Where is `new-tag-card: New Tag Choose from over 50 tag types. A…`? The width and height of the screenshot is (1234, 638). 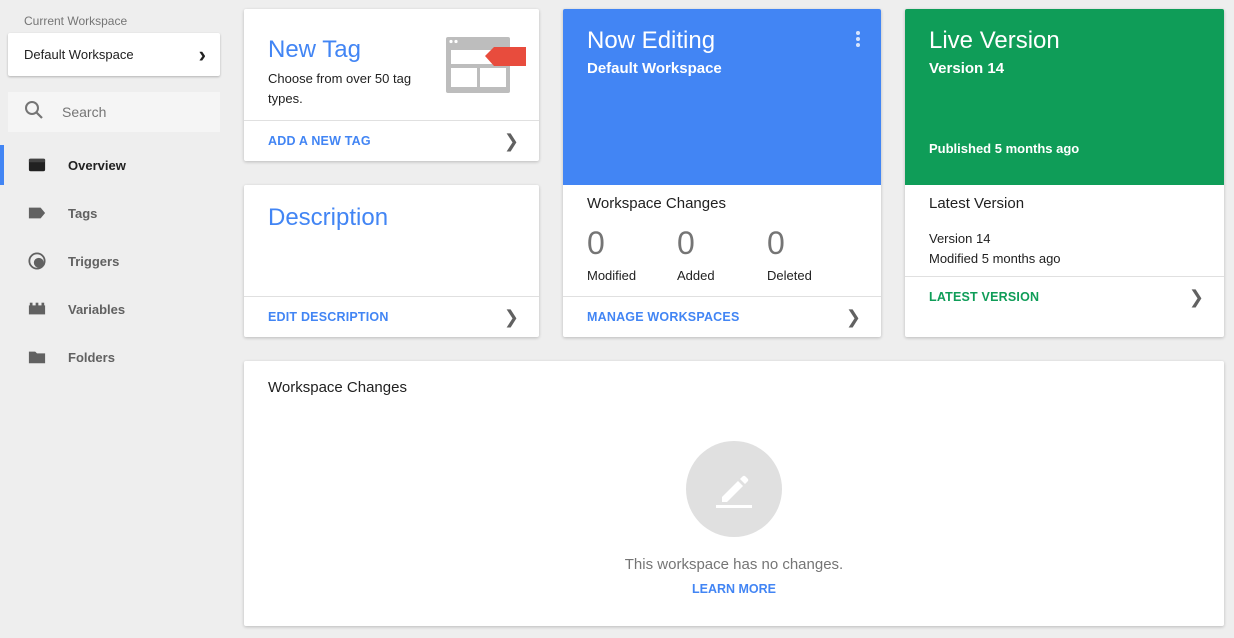
new-tag-card: New Tag Choose from over 50 tag types. A… is located at coordinates (391, 85).